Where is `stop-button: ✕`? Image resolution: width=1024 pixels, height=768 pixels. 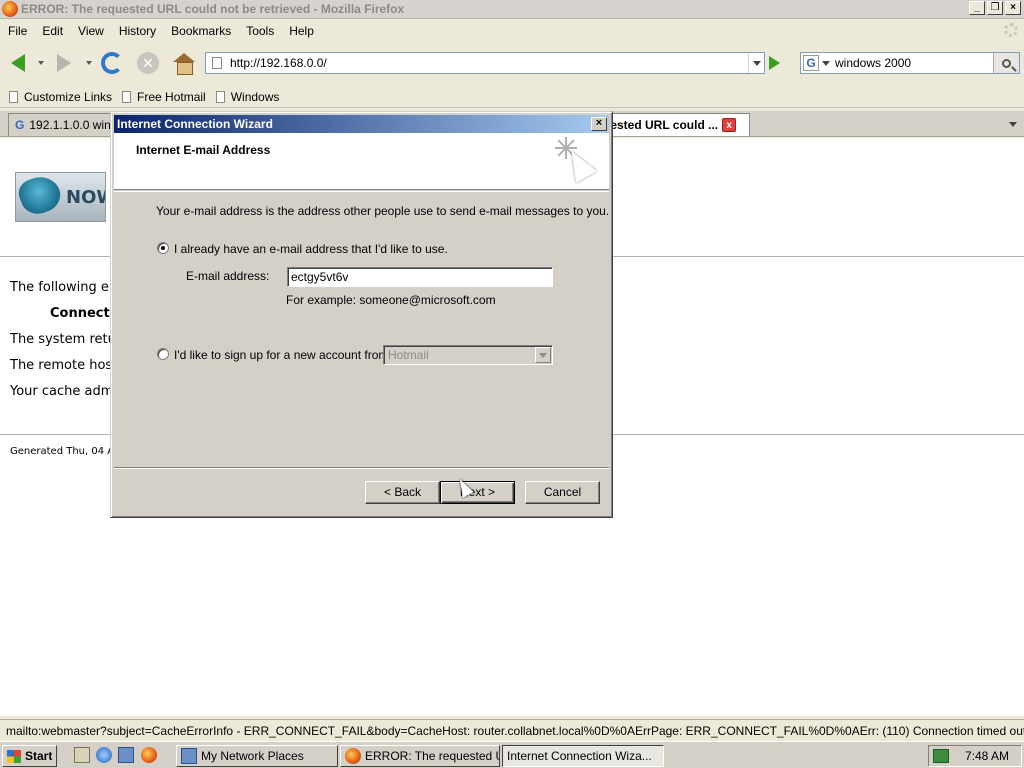
stop-button: ✕ is located at coordinates (148, 63).